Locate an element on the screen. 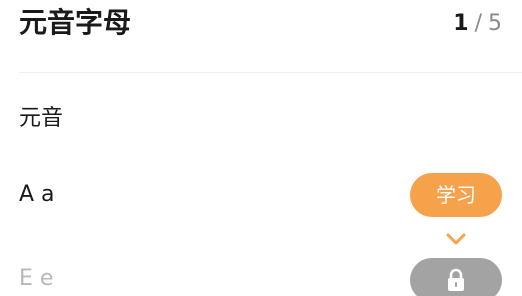  lock-icon is located at coordinates (456, 279).